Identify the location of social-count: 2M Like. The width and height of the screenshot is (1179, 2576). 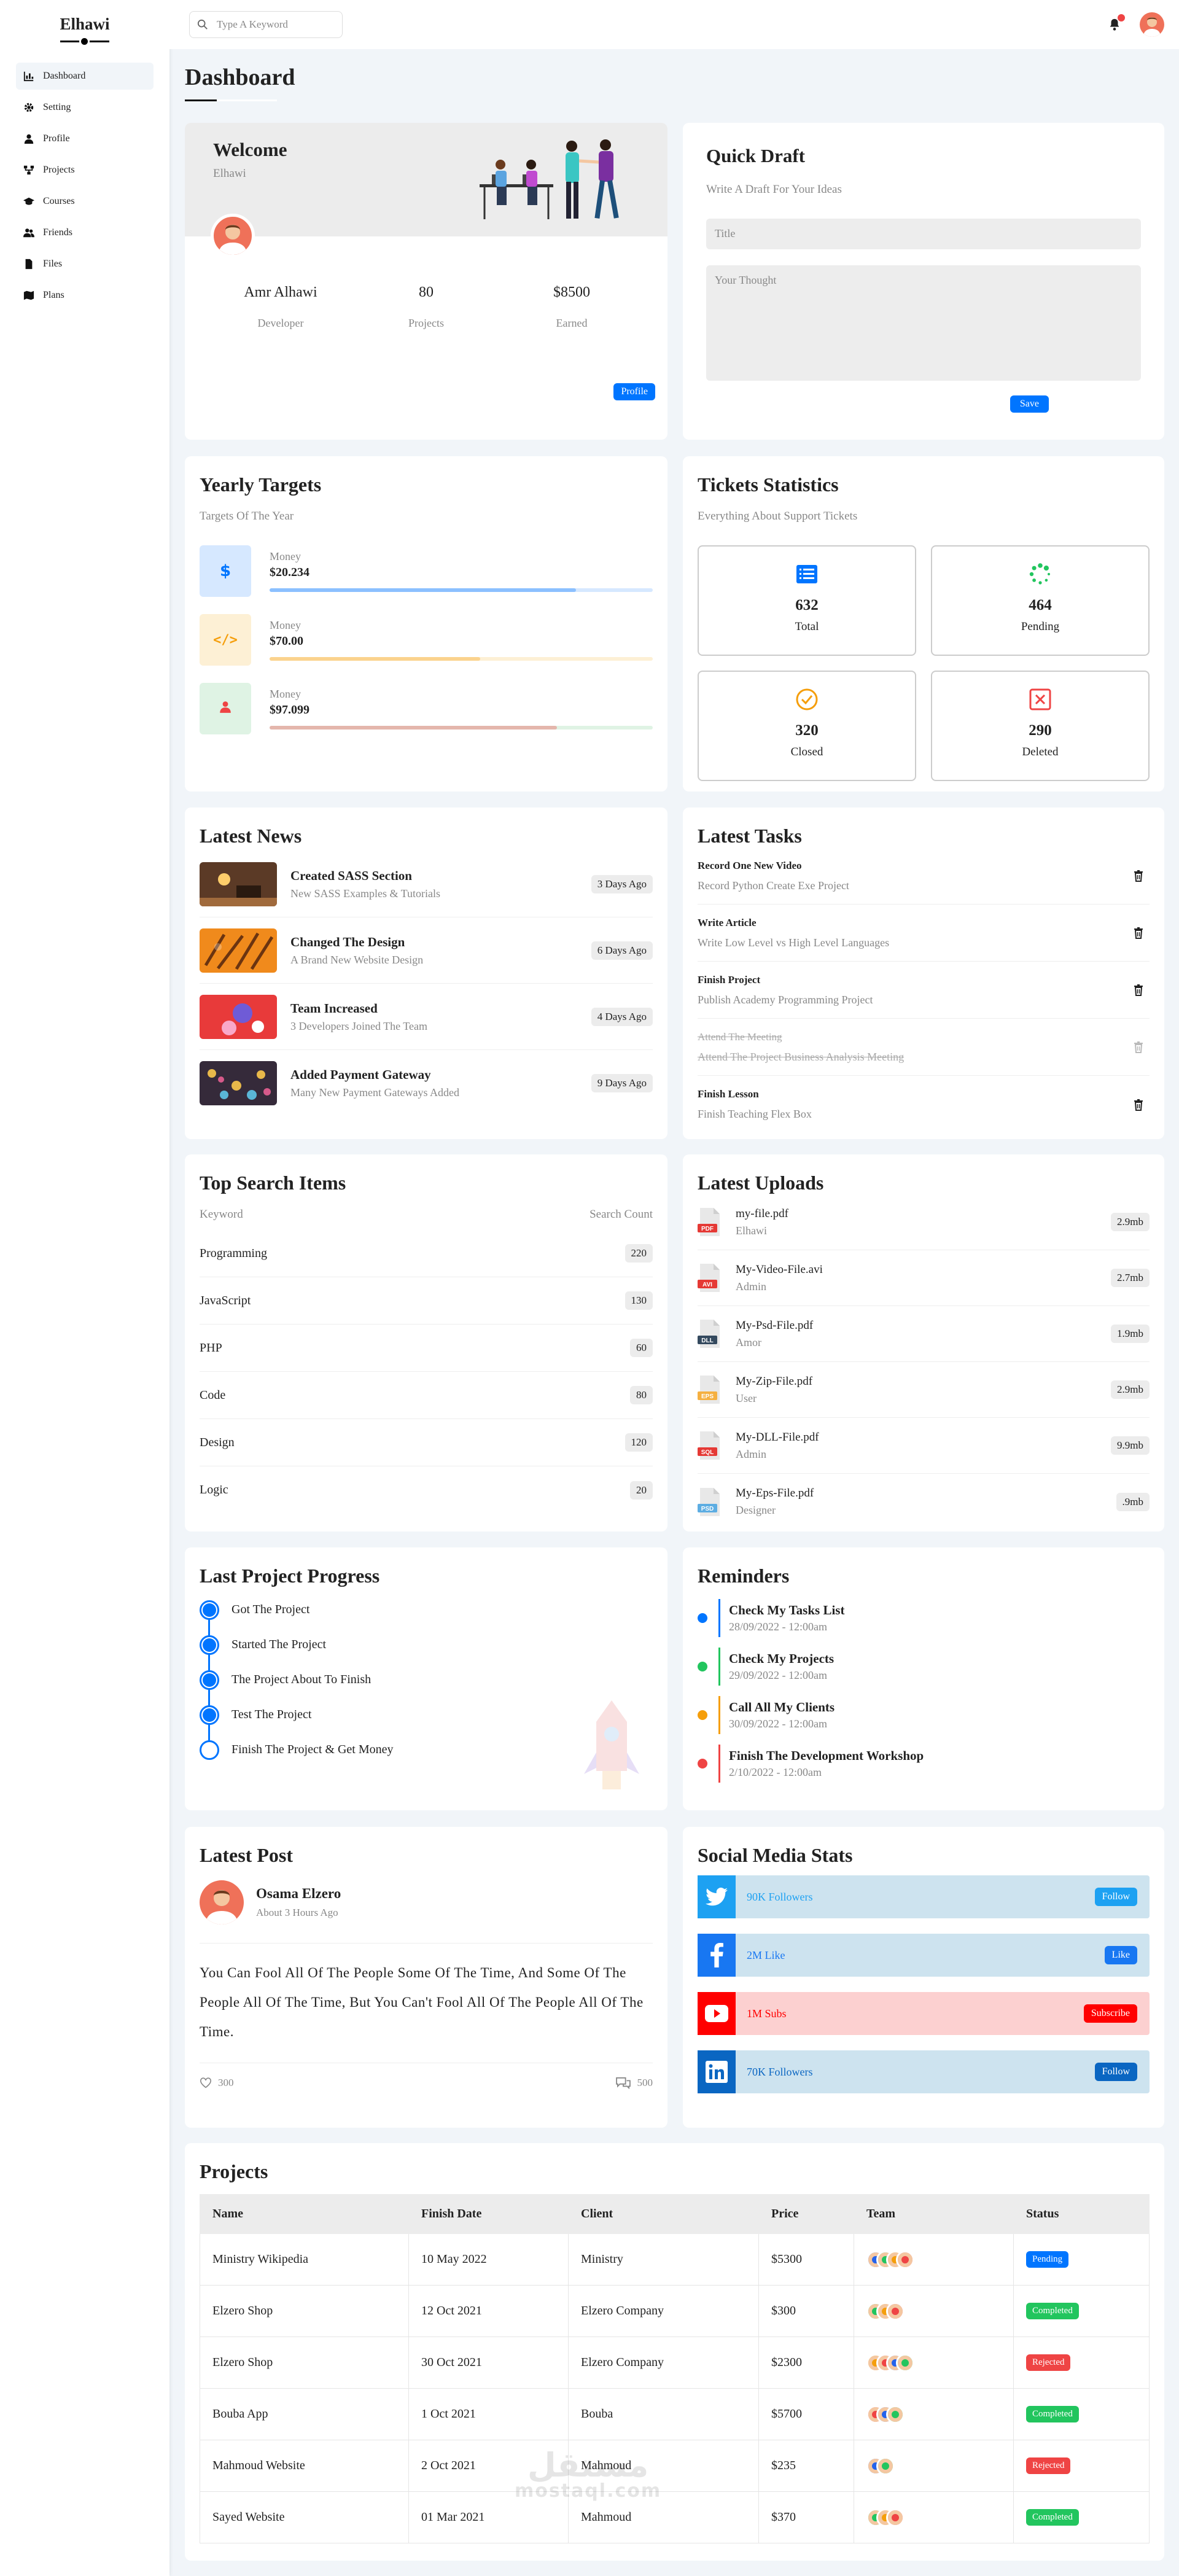
(766, 1954).